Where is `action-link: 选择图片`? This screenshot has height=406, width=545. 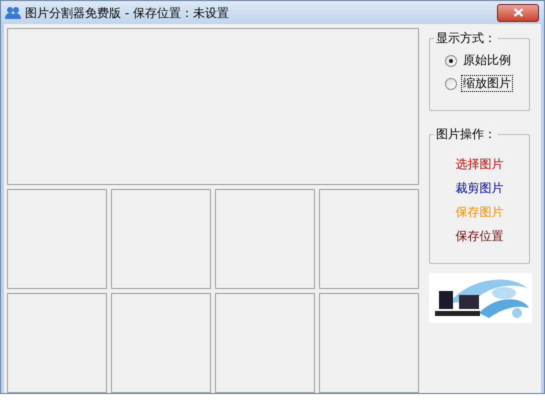 action-link: 选择图片 is located at coordinates (480, 164).